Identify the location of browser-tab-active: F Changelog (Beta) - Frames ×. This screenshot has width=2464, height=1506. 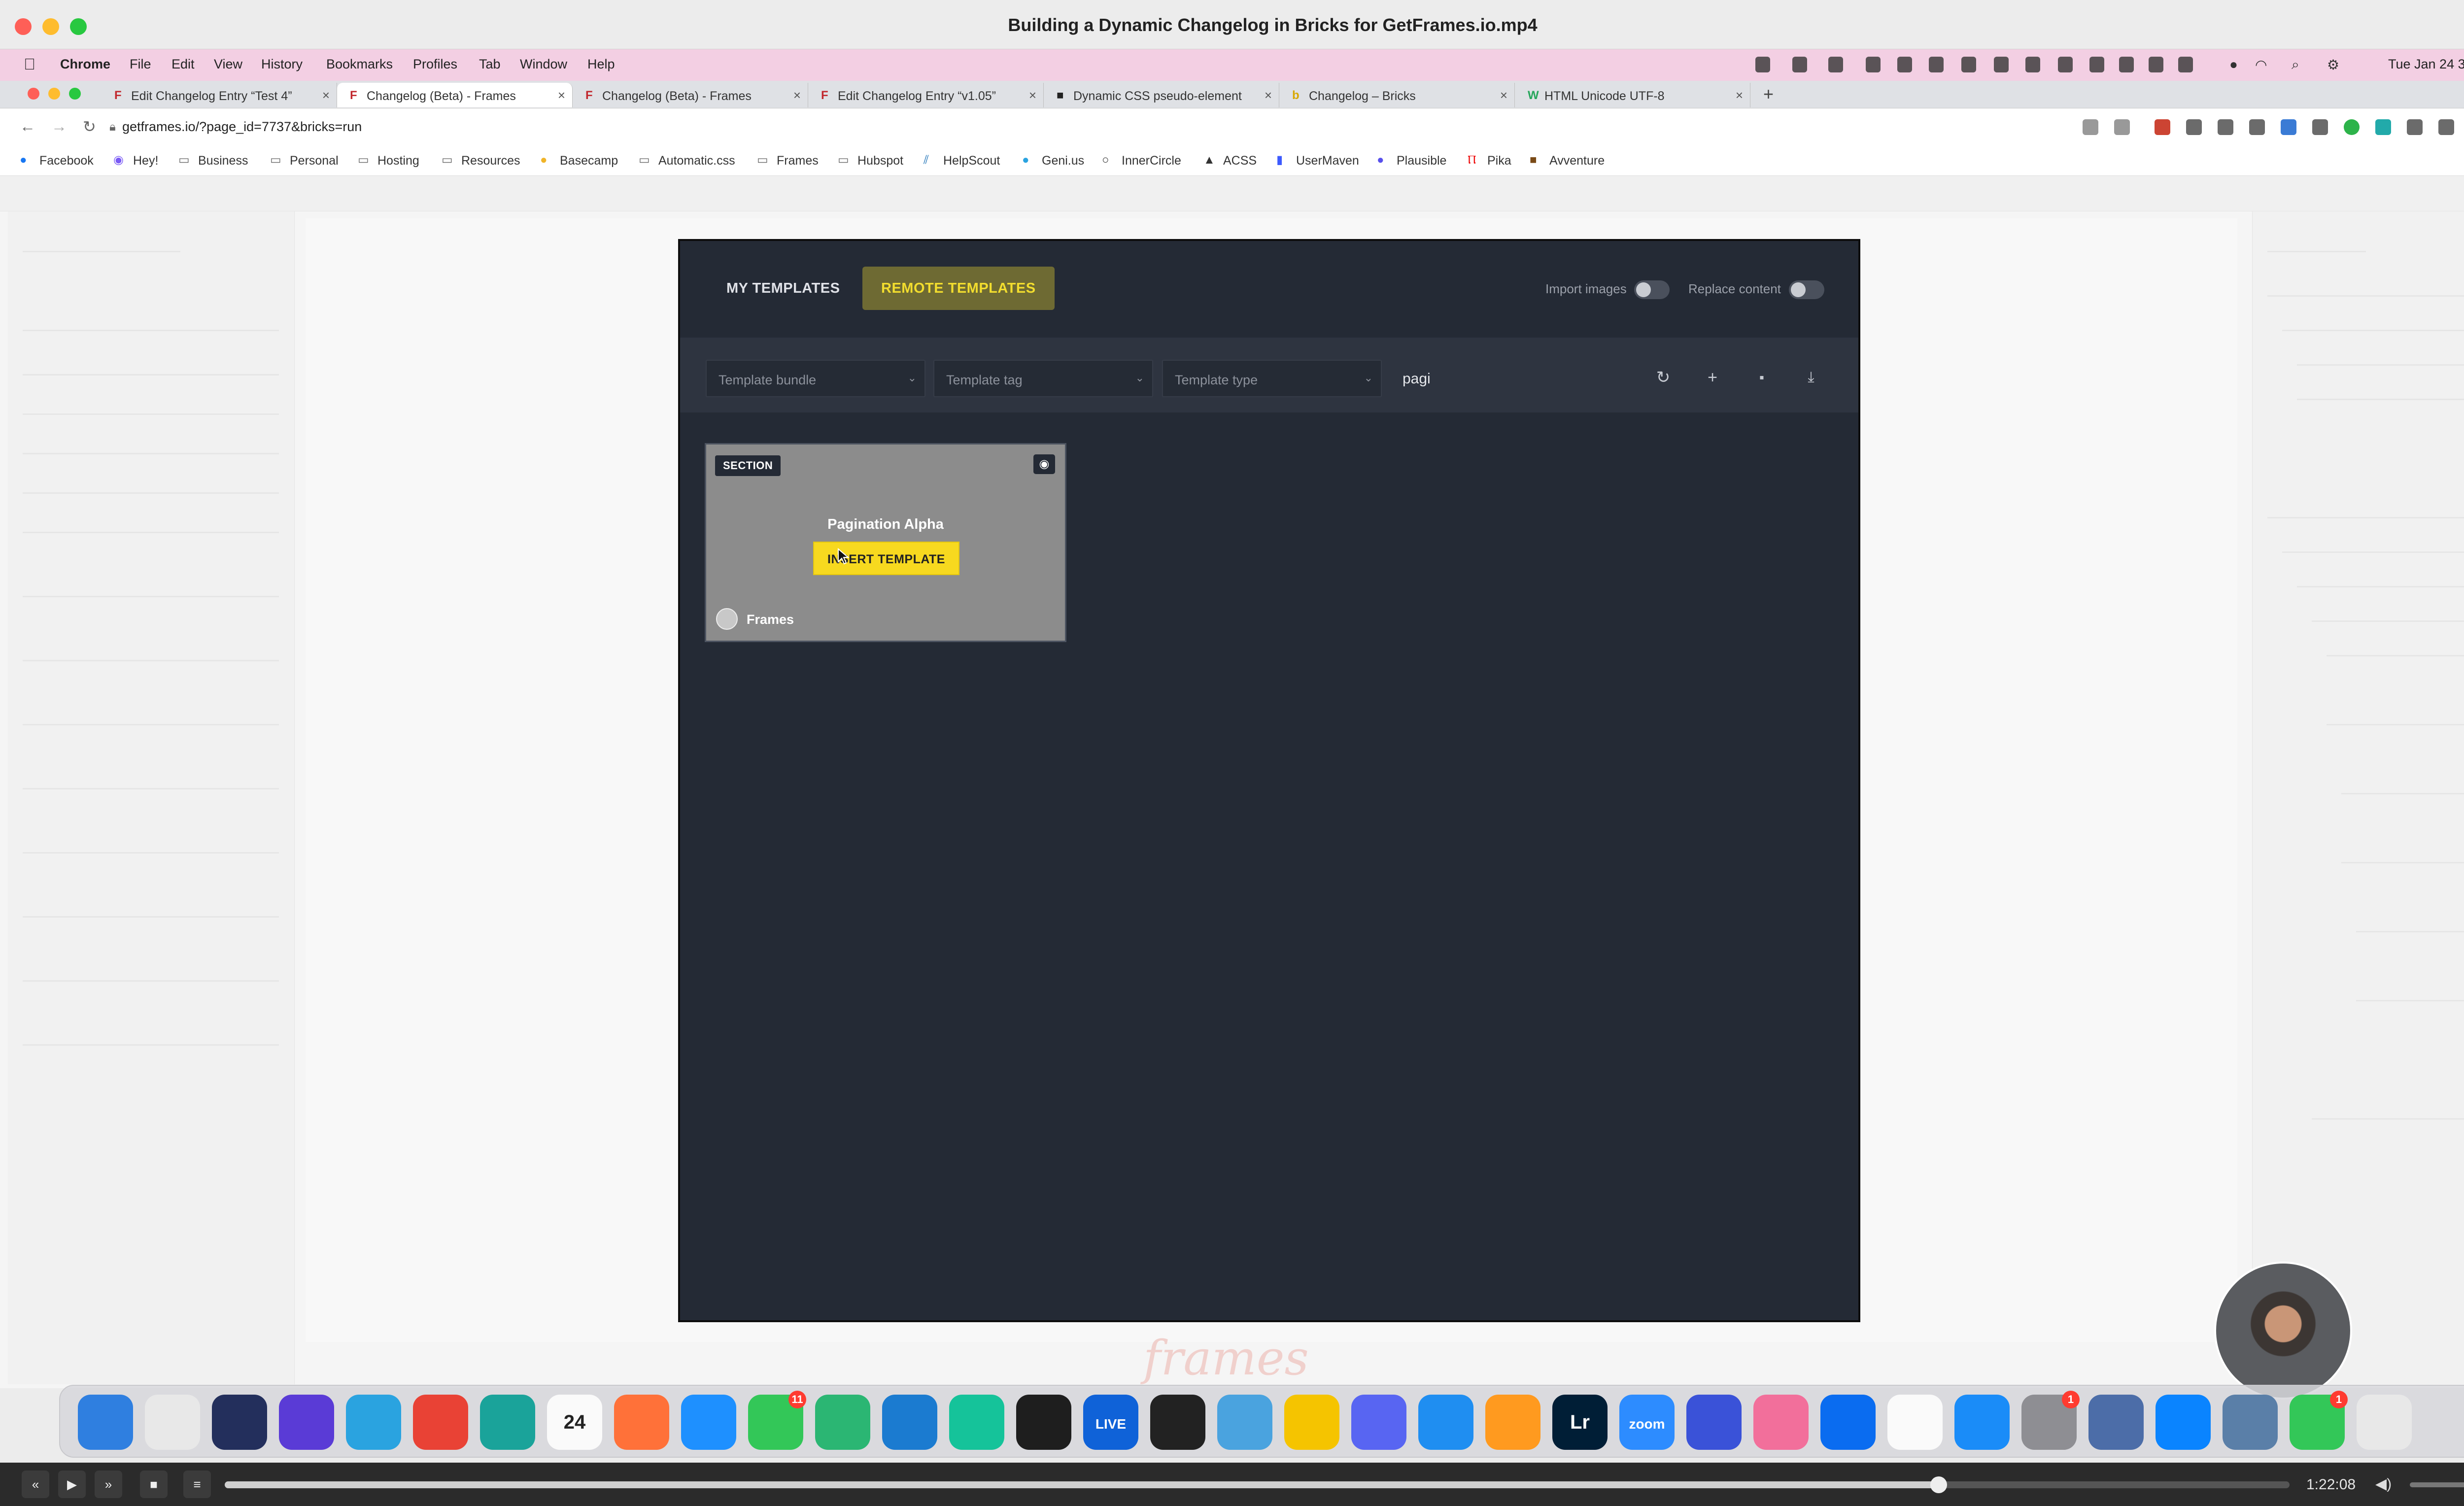
(455, 95).